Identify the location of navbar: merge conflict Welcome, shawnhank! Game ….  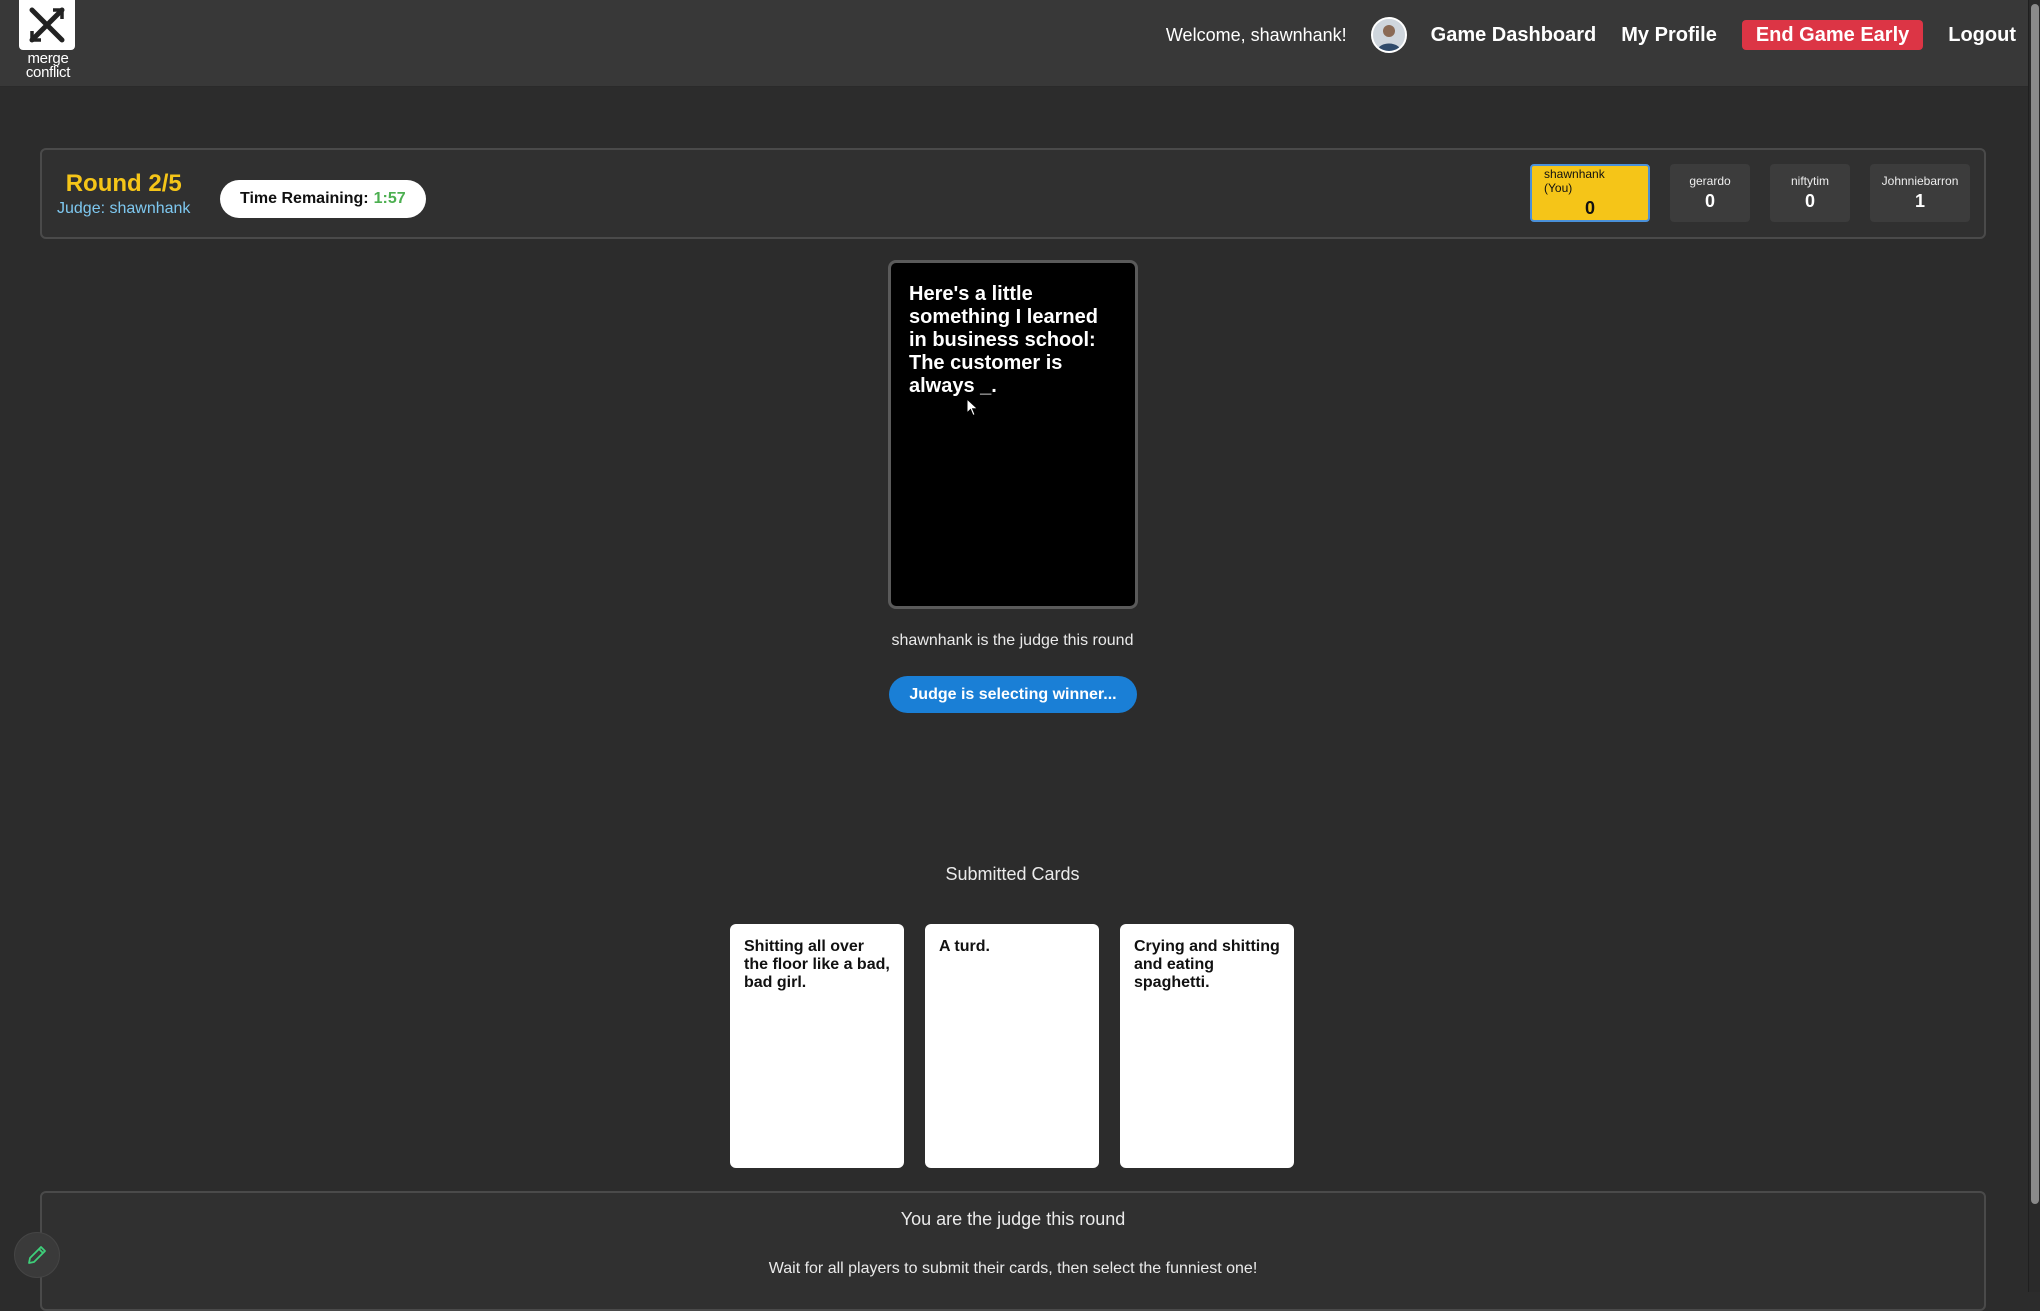
(1014, 43).